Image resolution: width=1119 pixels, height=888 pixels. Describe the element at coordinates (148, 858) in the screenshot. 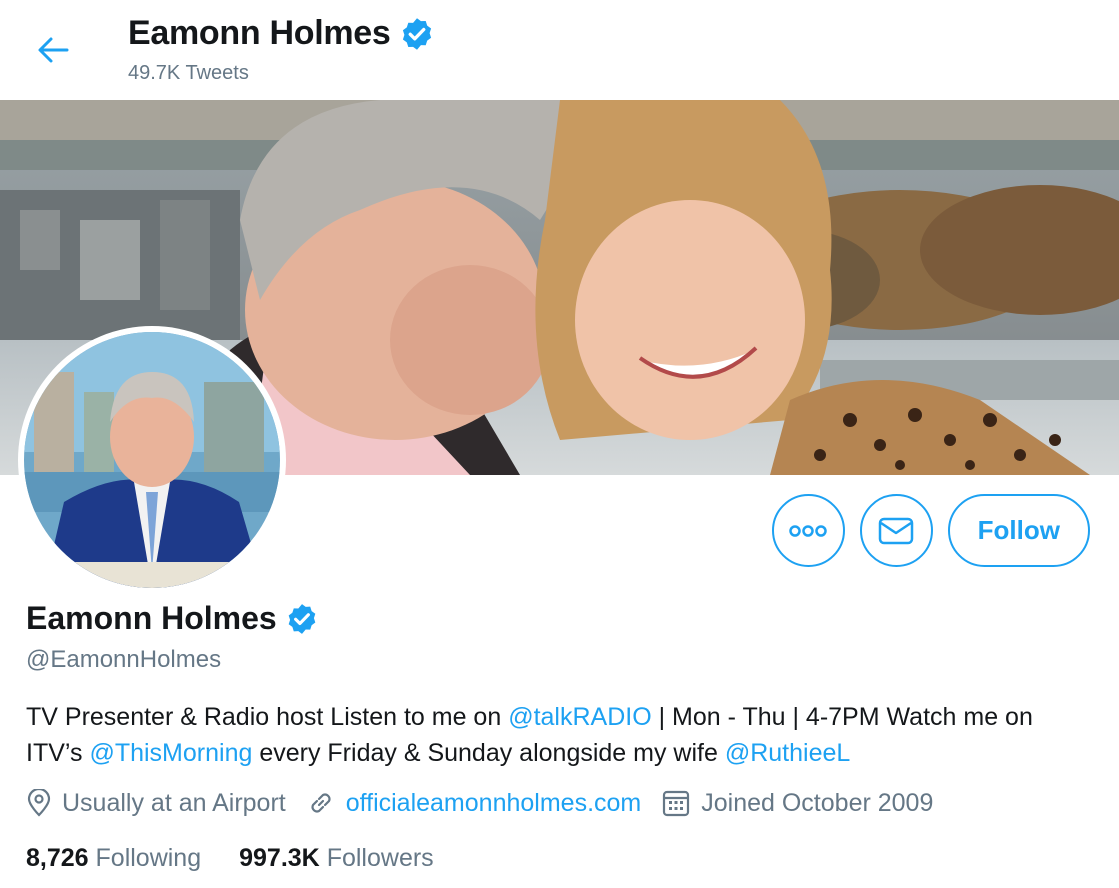

I see `following-label: Following` at that location.